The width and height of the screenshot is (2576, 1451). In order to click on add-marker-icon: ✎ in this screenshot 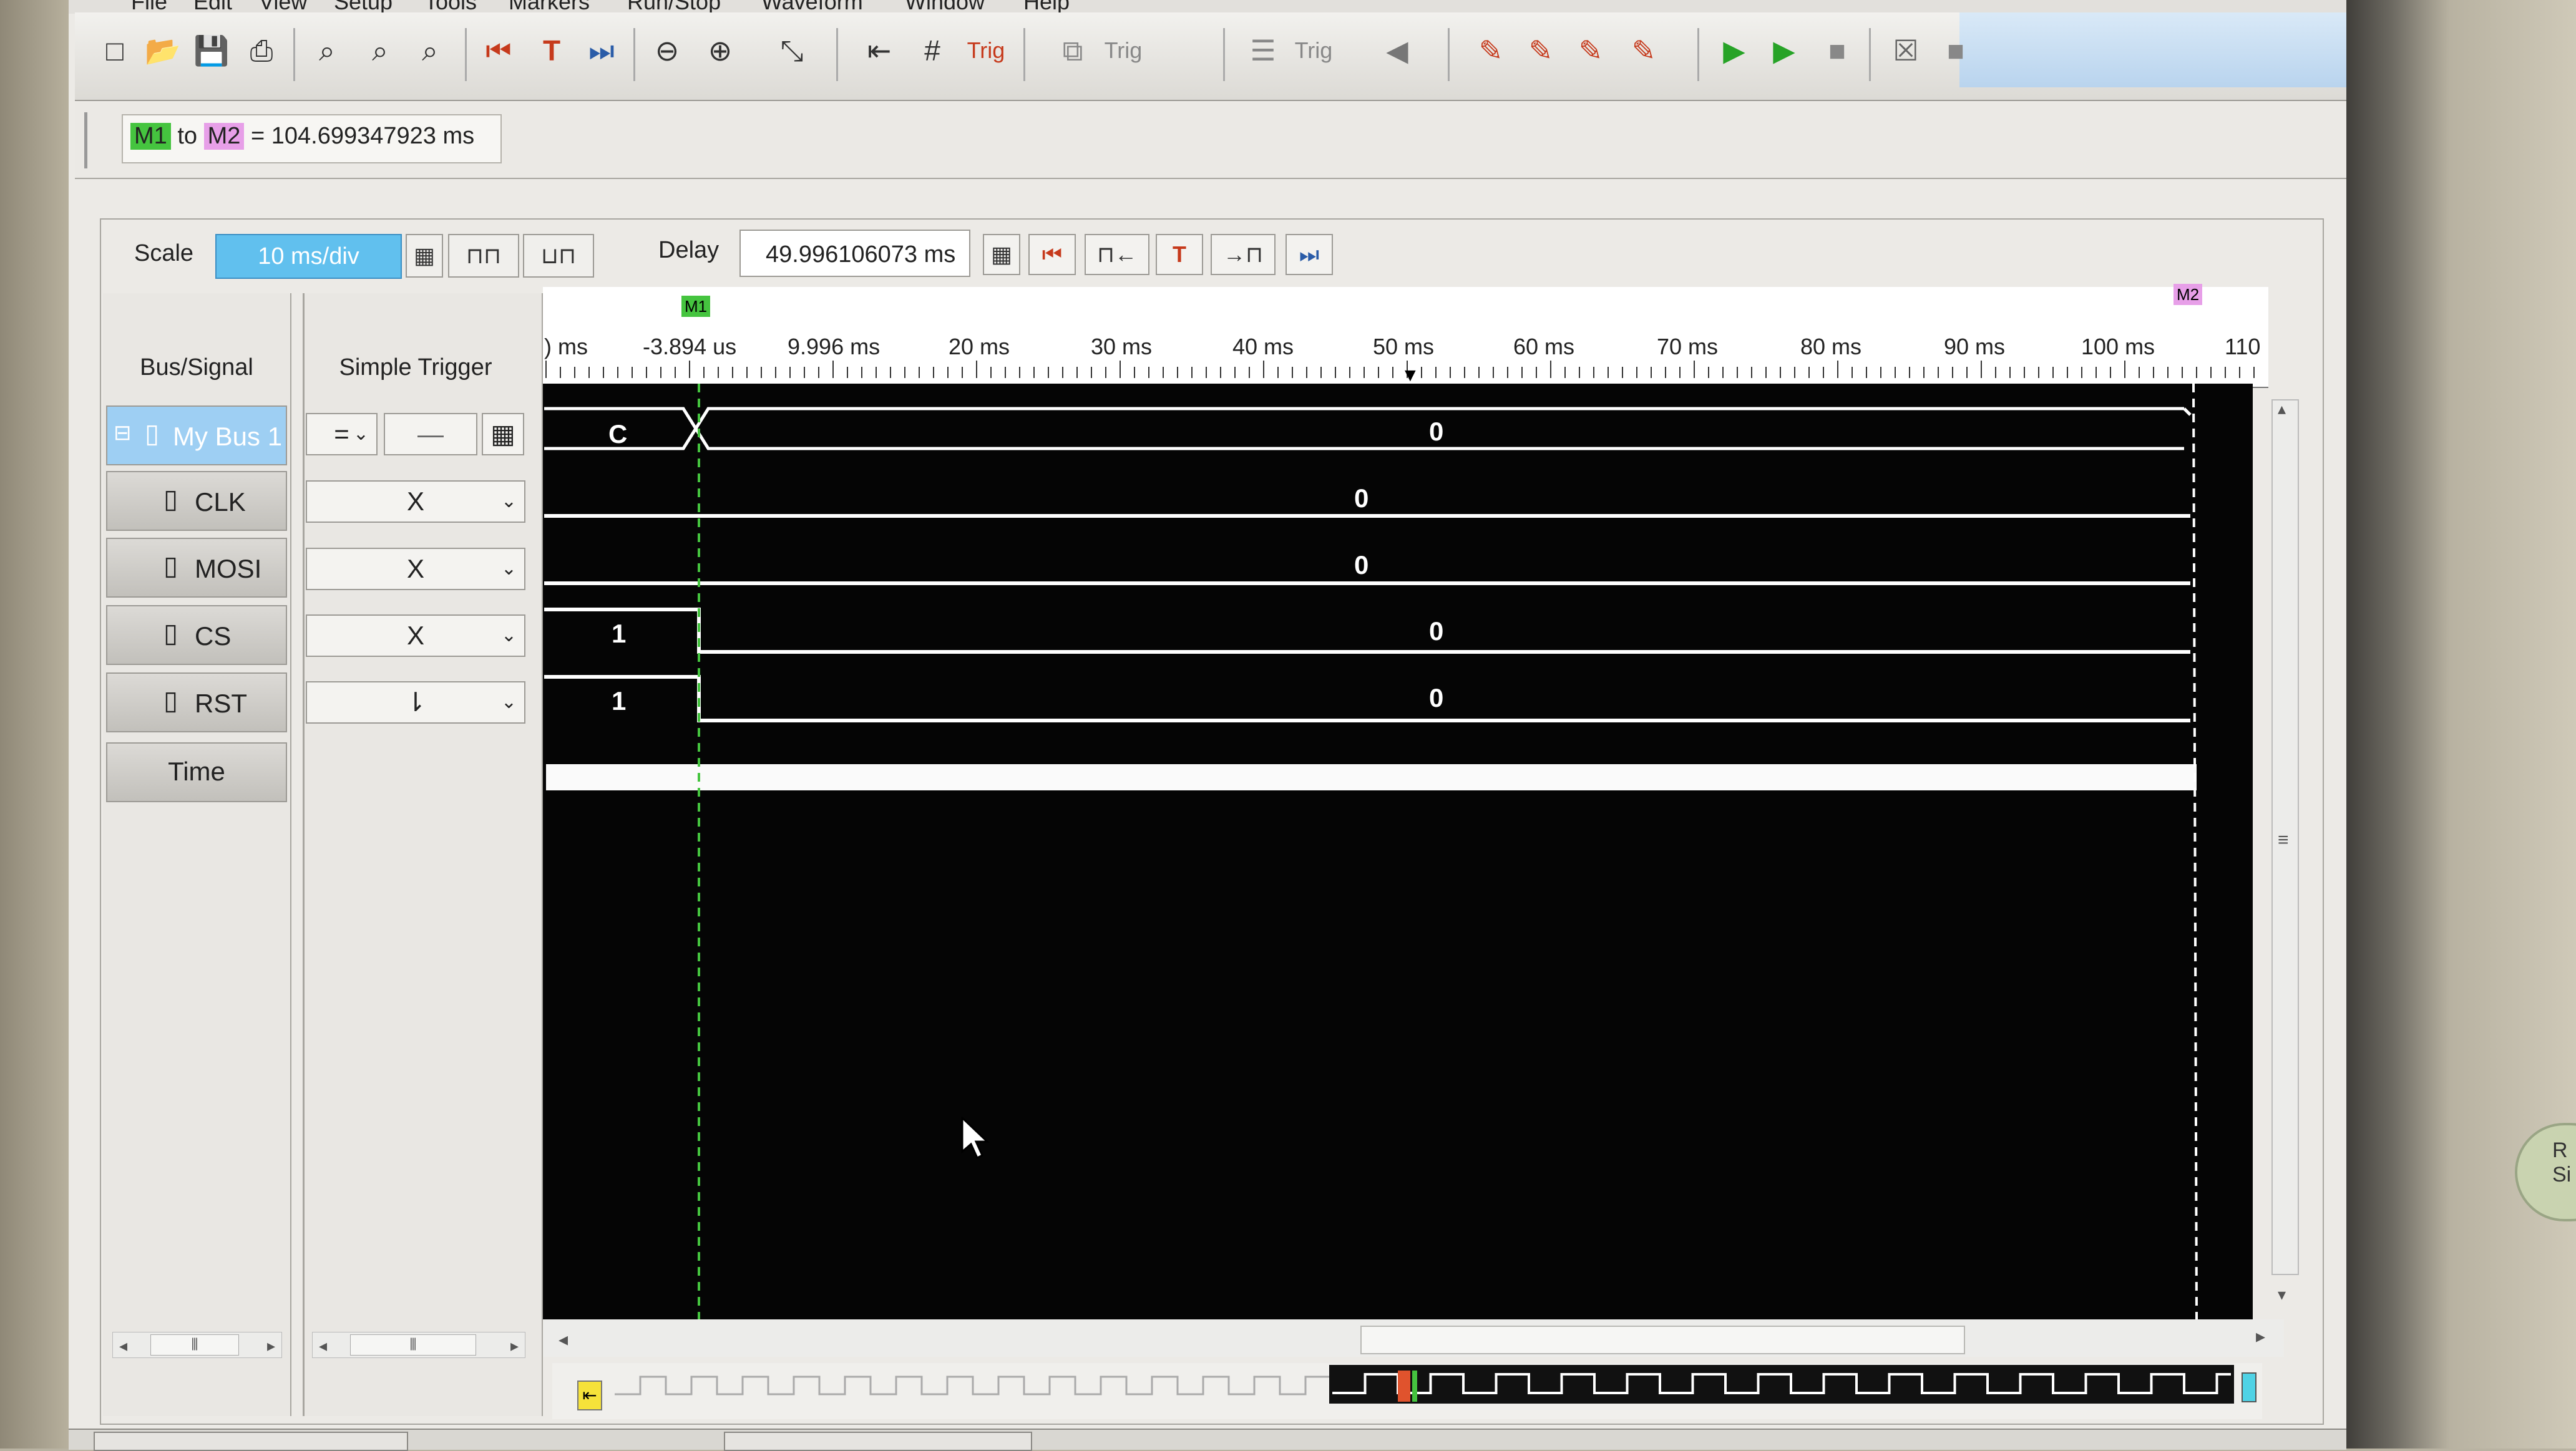, I will do `click(1491, 50)`.